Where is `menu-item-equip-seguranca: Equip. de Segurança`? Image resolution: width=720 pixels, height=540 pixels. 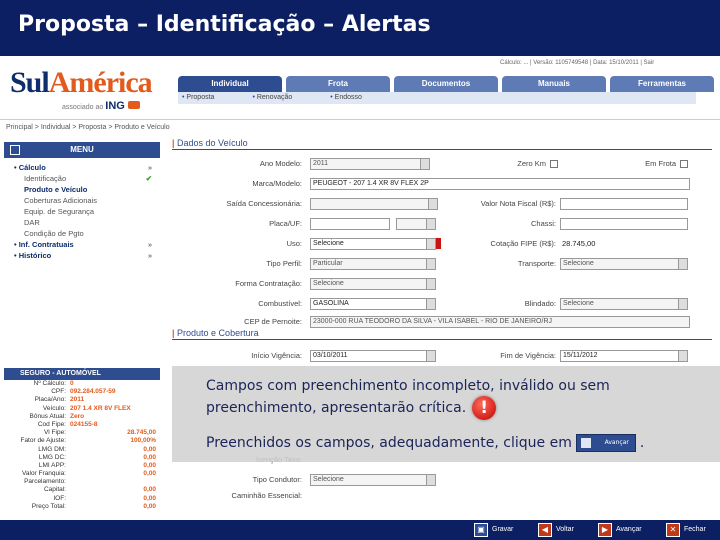
menu-item-equip-seguranca: Equip. de Segurança is located at coordinates (82, 211).